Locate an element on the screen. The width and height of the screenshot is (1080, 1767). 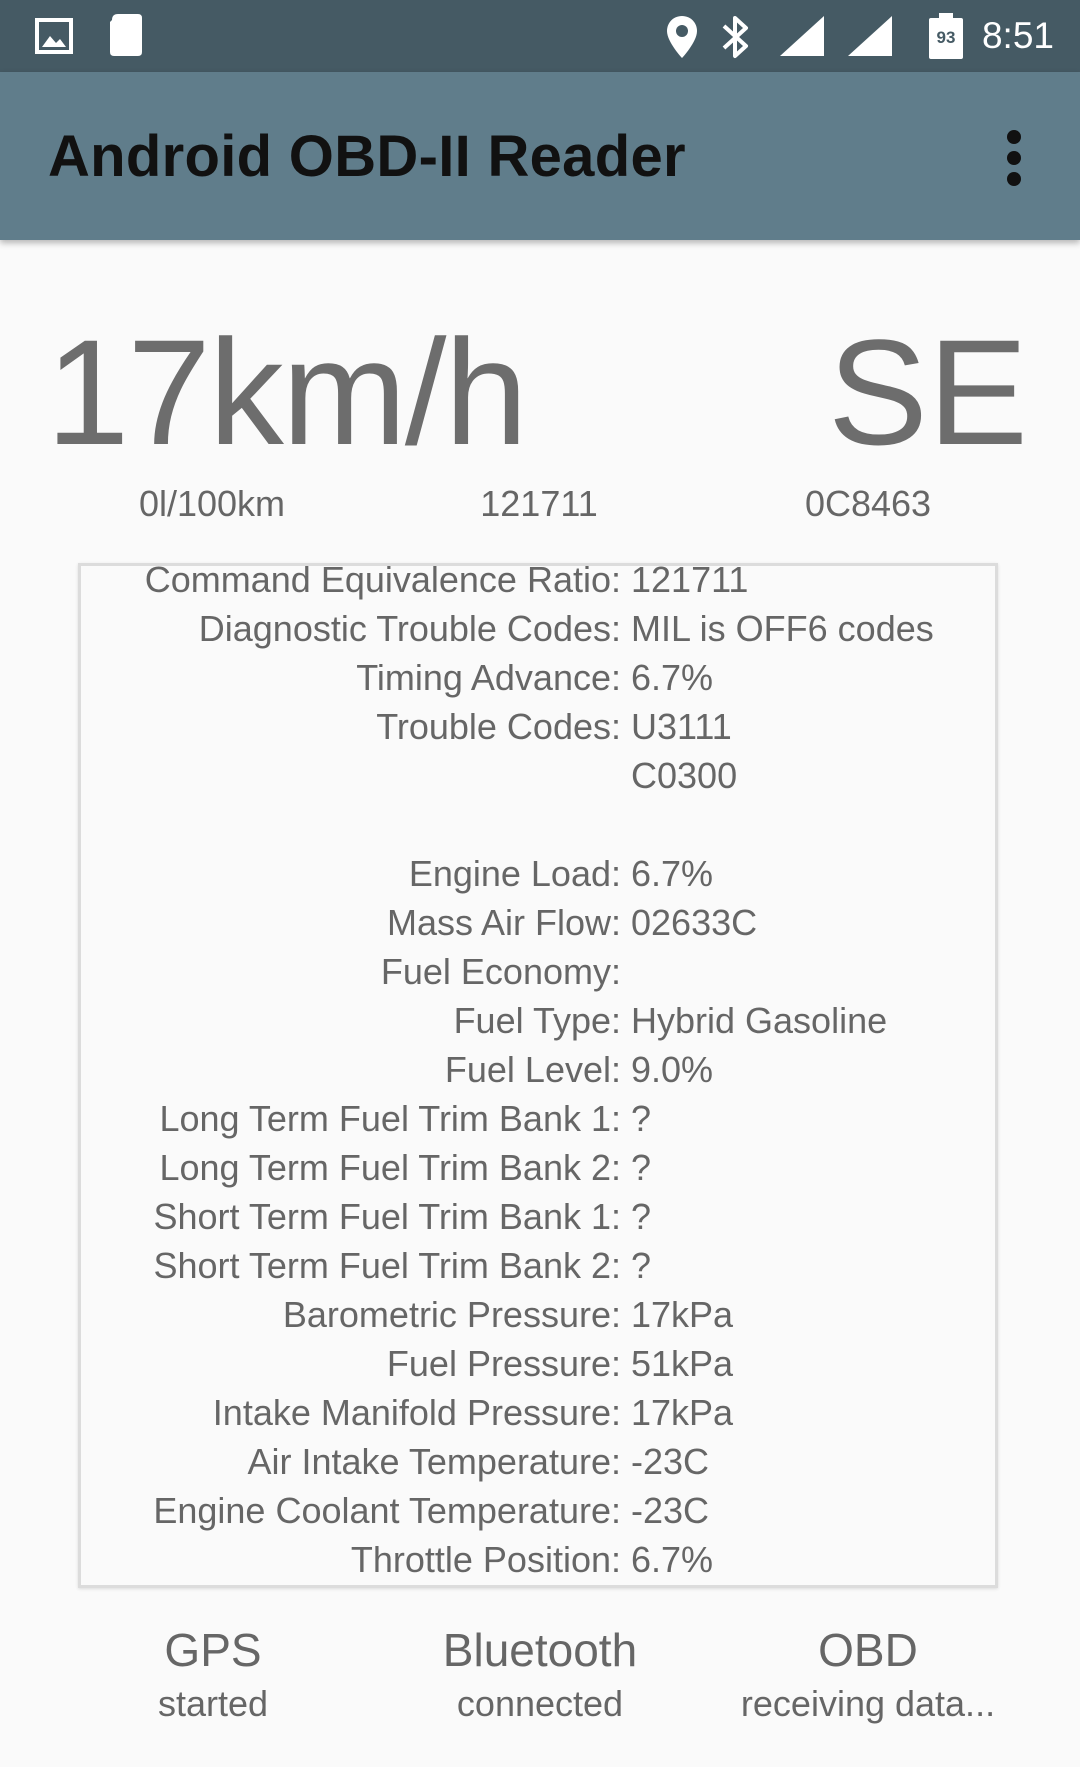
data-row-value: Hybrid Gasoline is located at coordinates (759, 1020).